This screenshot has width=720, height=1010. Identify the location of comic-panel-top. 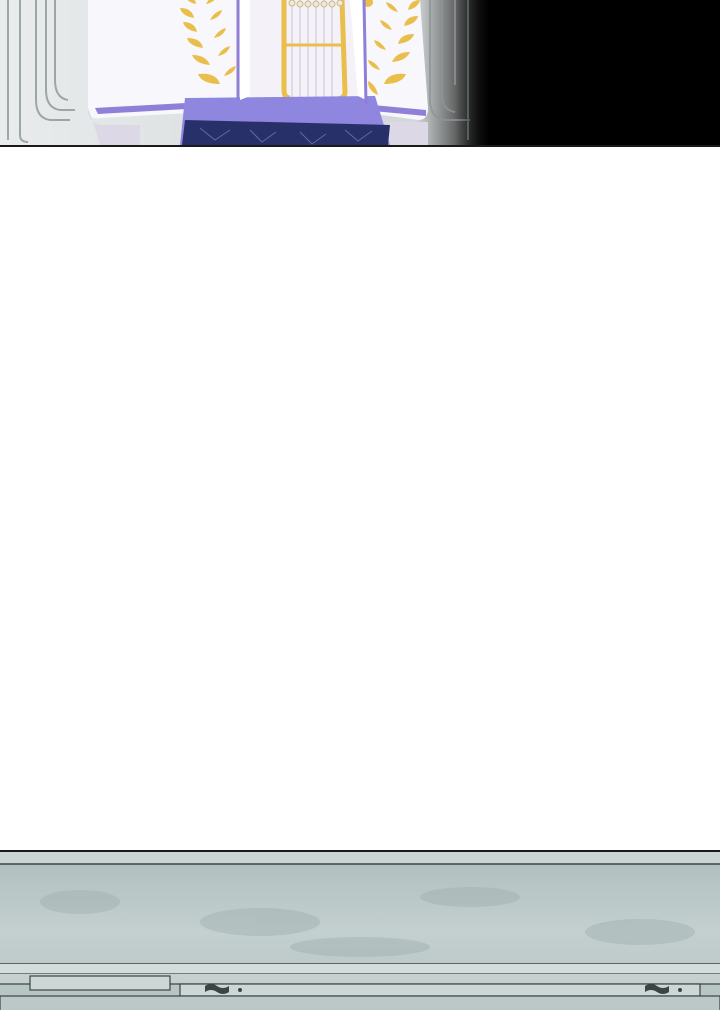
(360, 73).